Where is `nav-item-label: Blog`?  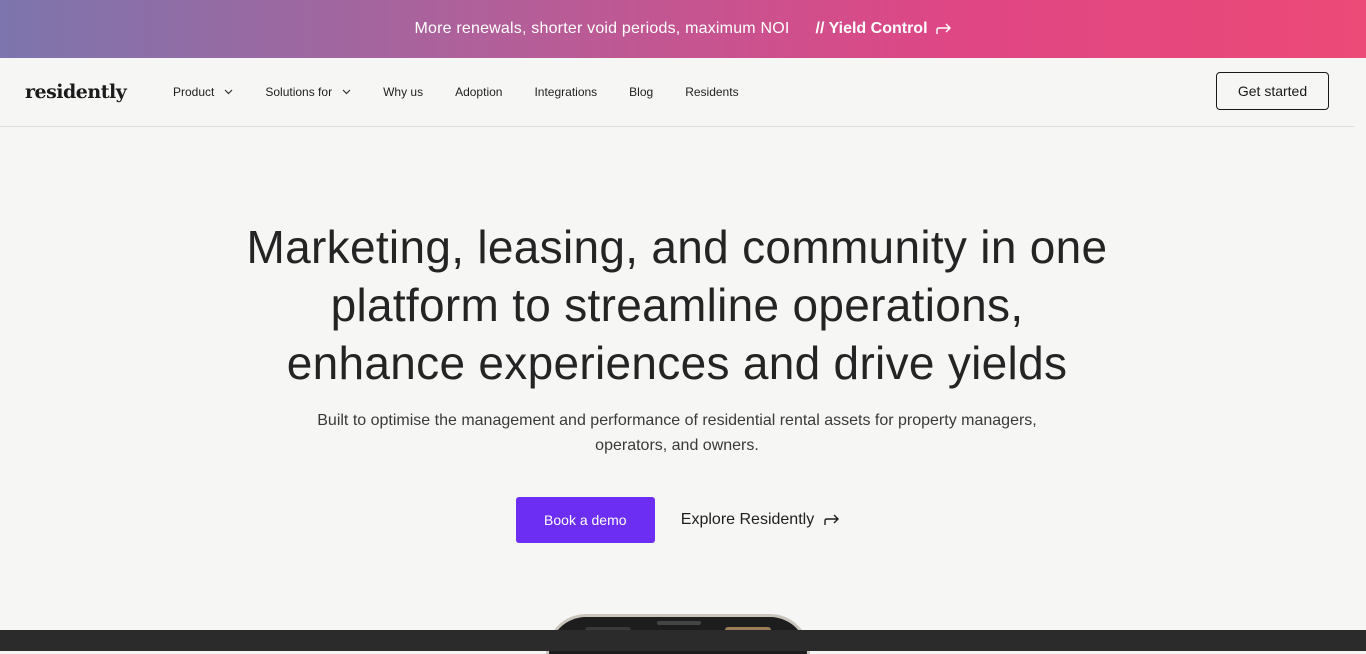 nav-item-label: Blog is located at coordinates (641, 92).